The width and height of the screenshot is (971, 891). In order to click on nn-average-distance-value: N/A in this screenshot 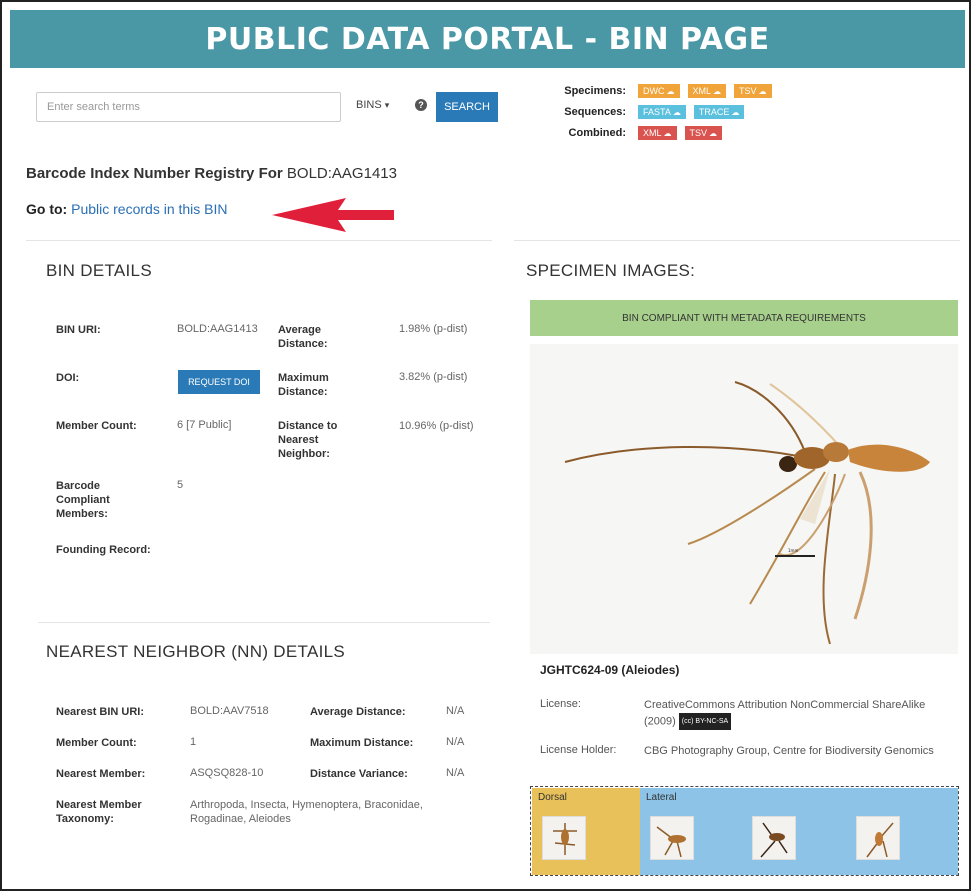, I will do `click(455, 711)`.